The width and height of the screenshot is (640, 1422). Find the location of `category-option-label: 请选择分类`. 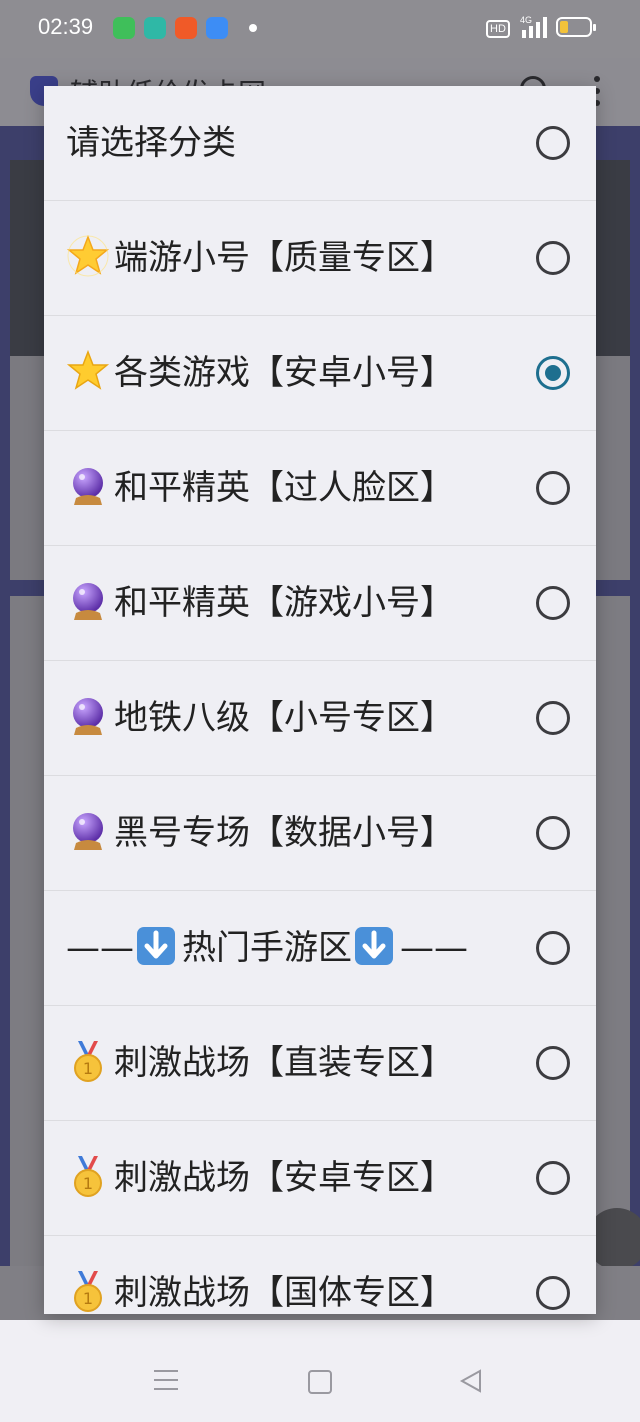

category-option-label: 请选择分类 is located at coordinates (151, 143).